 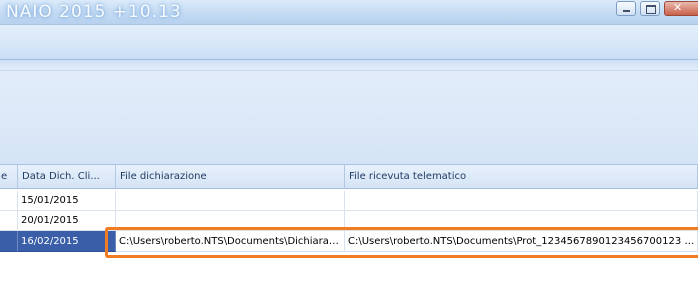 I want to click on column-header-file-dichiarazione: File dichiarazione, so click(x=230, y=177).